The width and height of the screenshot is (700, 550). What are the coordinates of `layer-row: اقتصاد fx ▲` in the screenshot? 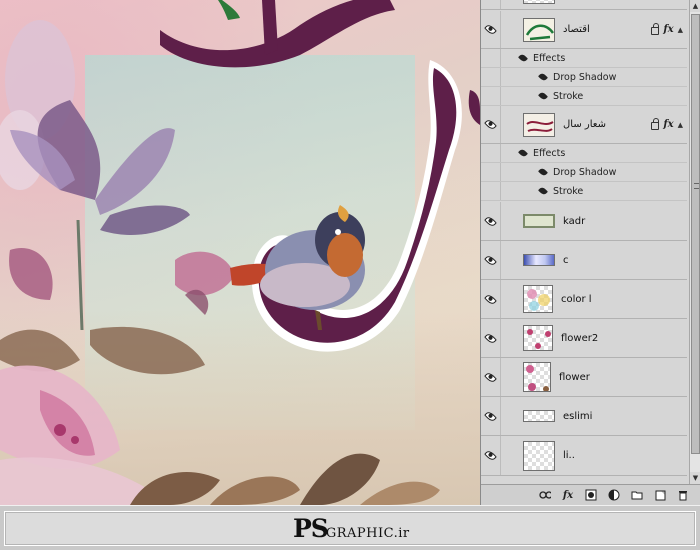 It's located at (584, 30).